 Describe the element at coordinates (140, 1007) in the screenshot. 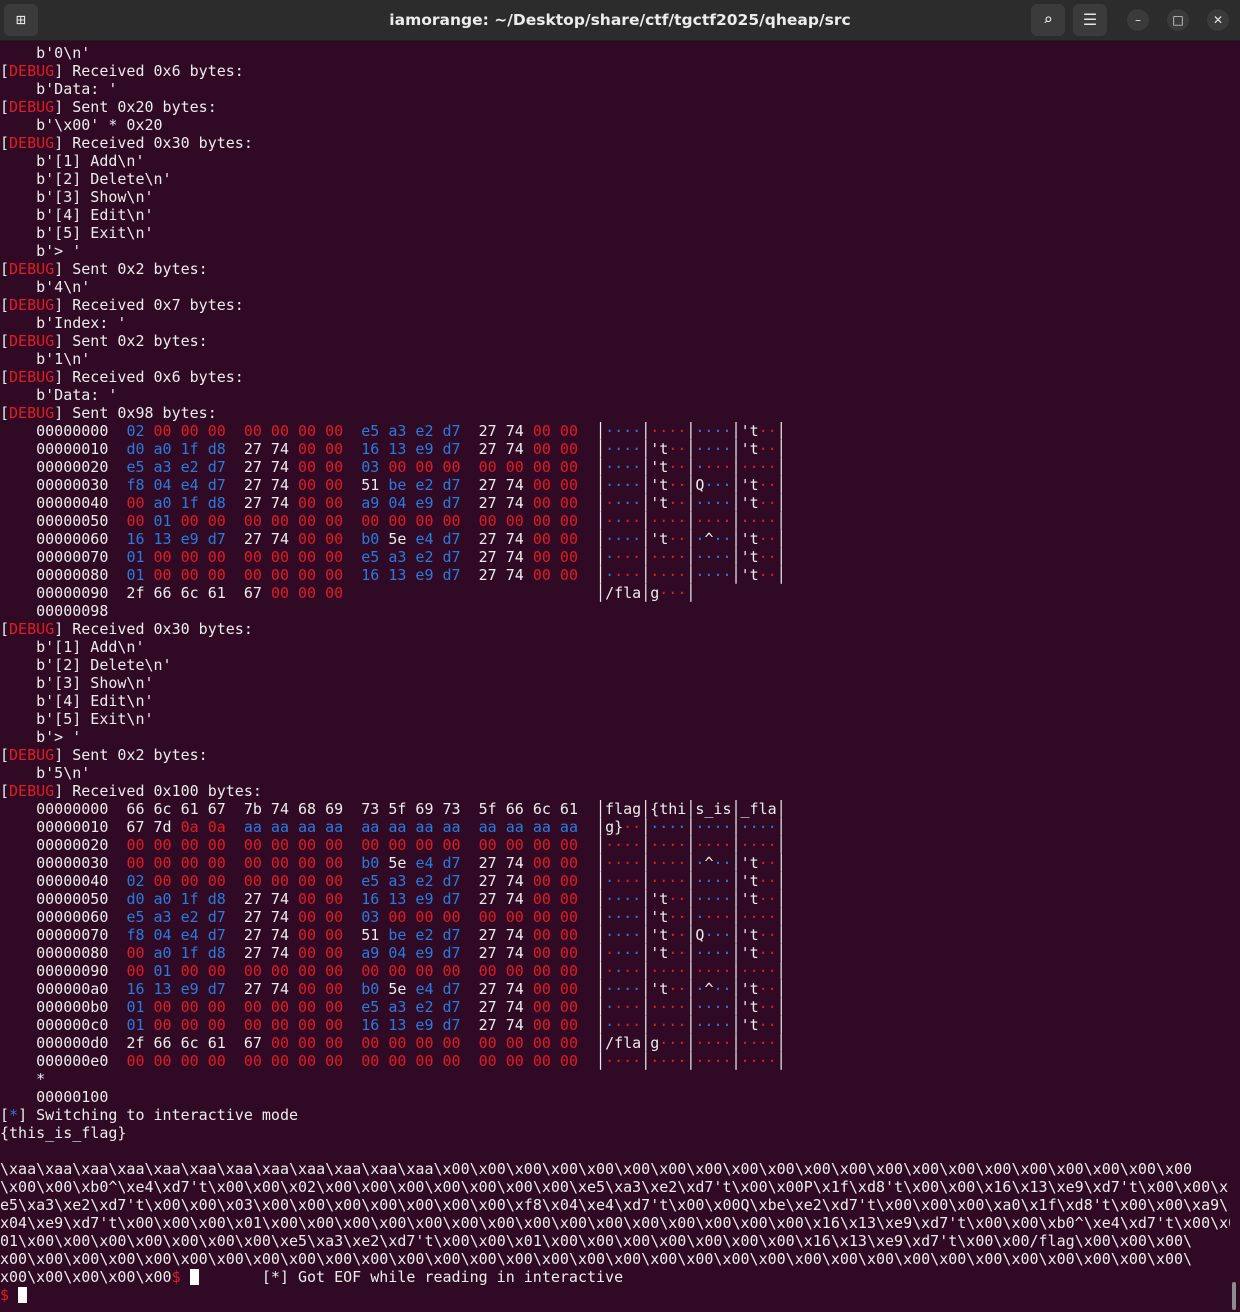

I see `terminal-text: 01` at that location.